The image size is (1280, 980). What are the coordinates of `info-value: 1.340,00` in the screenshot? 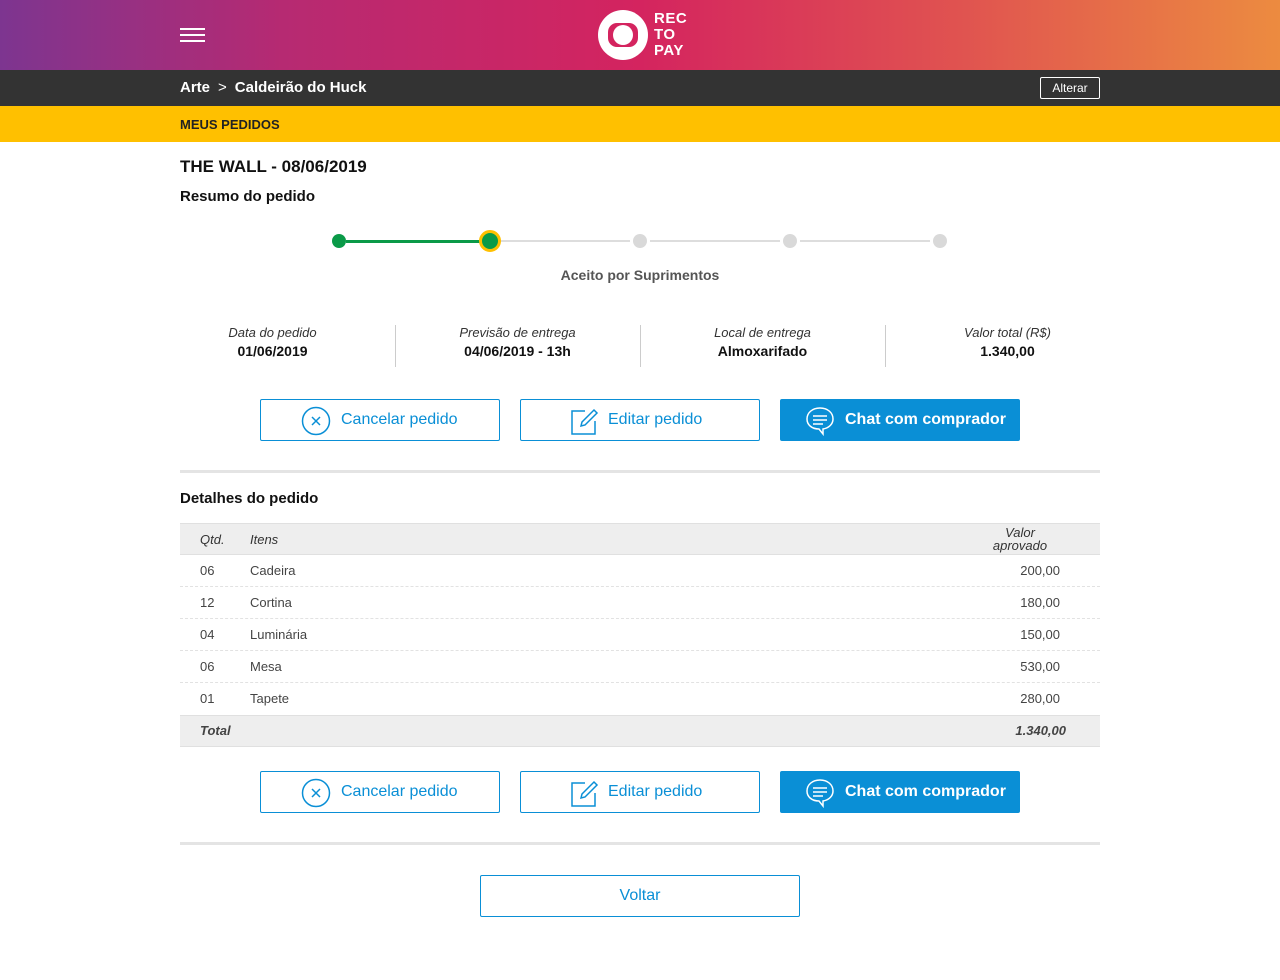 It's located at (1007, 351).